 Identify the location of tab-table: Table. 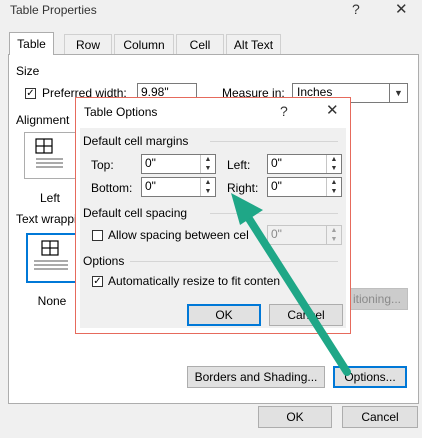
(31, 43).